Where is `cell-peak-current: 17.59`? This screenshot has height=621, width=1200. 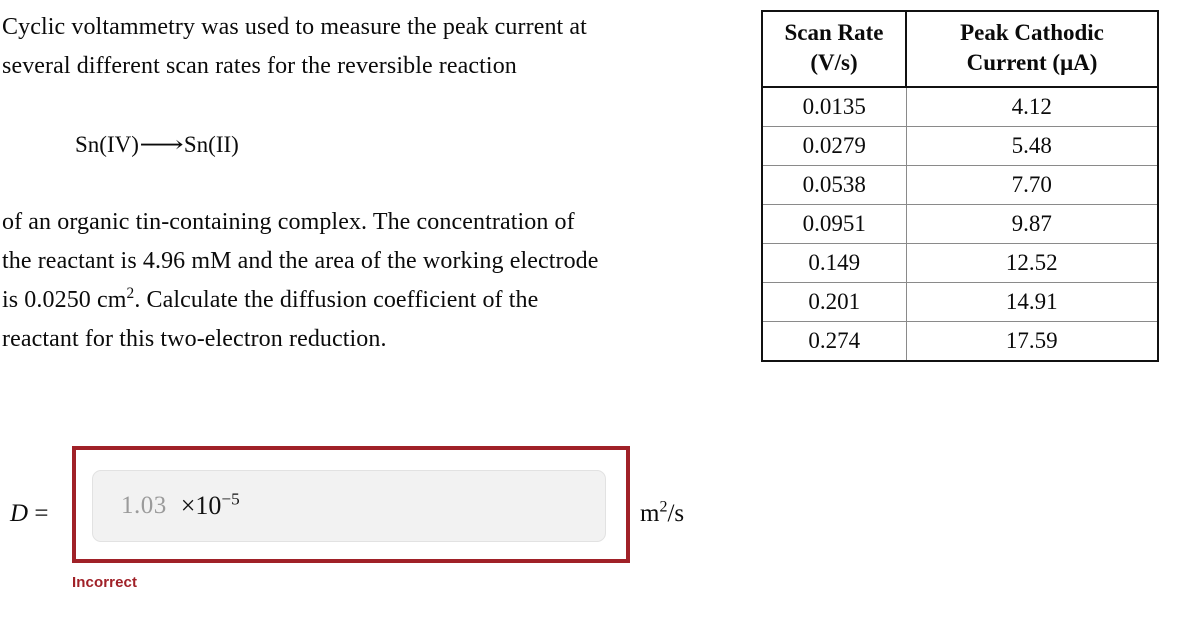
cell-peak-current: 17.59 is located at coordinates (1032, 341).